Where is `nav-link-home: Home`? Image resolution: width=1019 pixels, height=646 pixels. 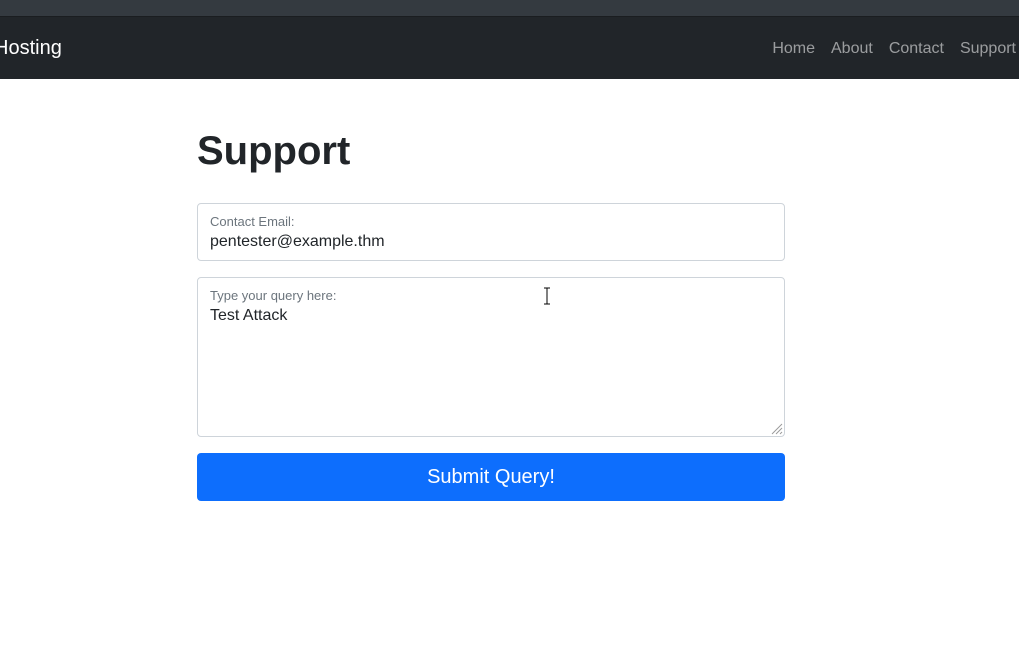 nav-link-home: Home is located at coordinates (793, 49).